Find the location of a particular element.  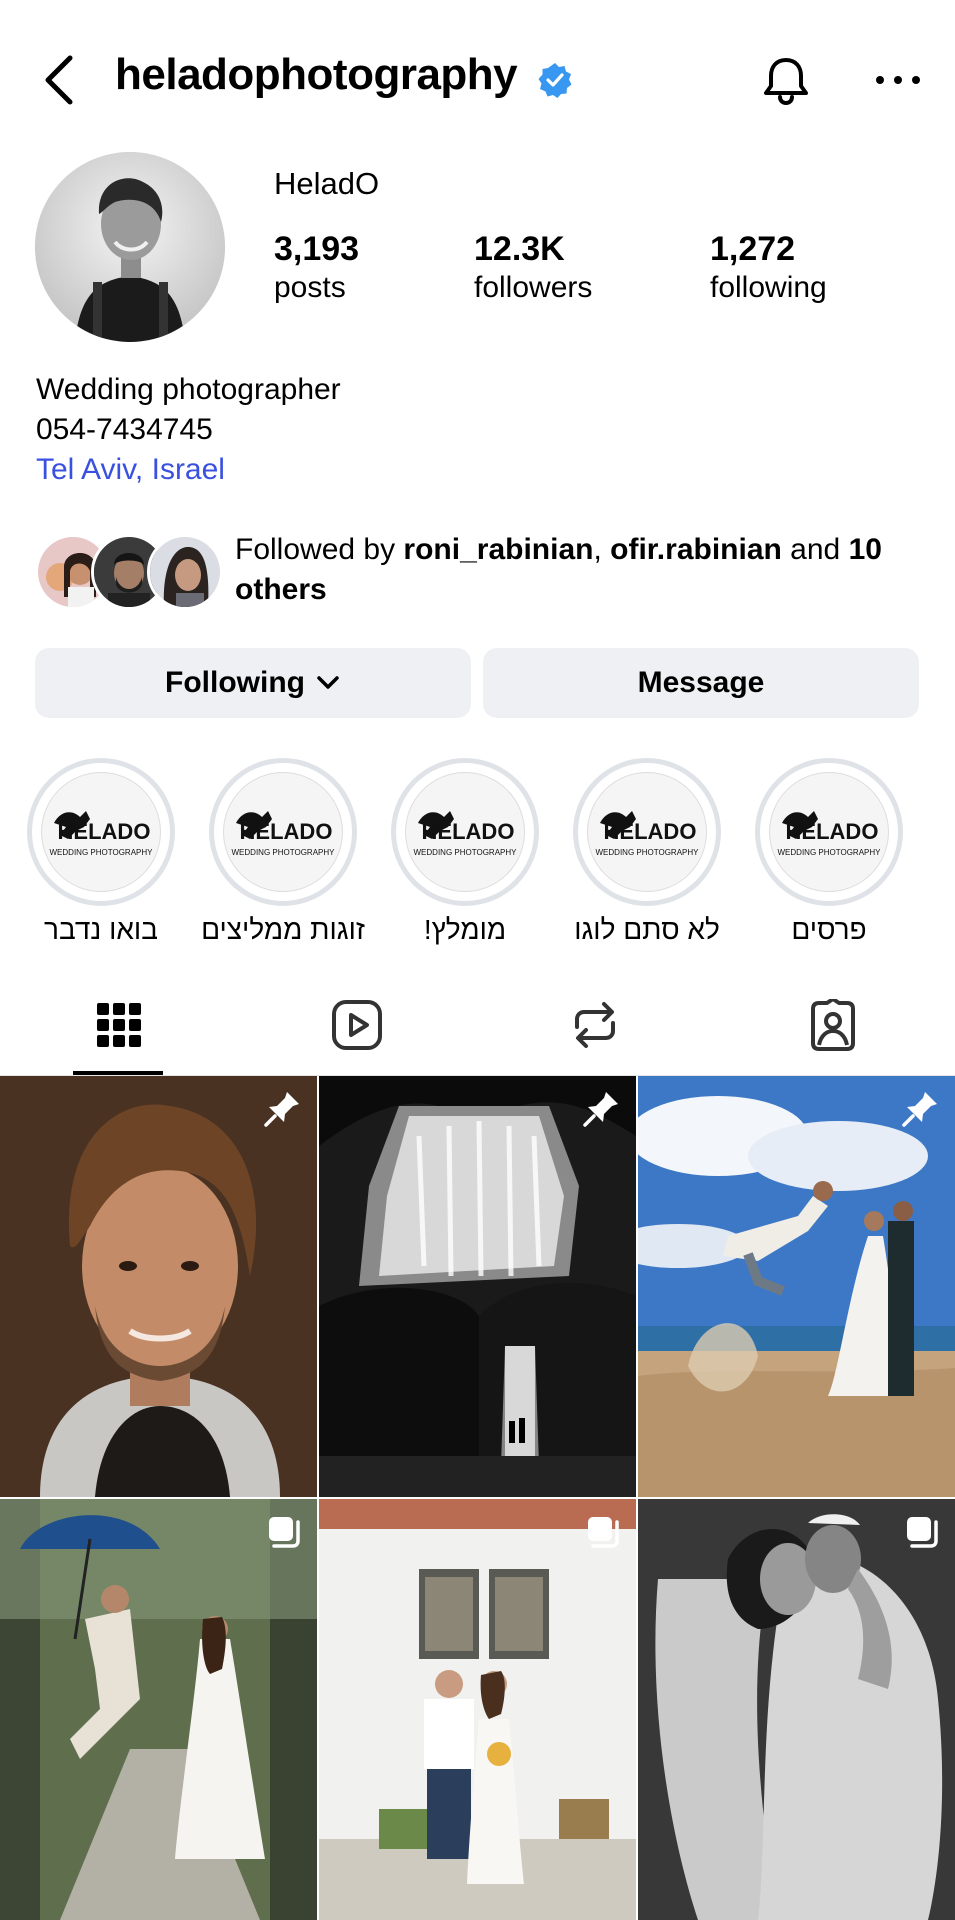

story-highlight: HELADO WEDDING PHOTOGRAPHY פרסים is located at coordinates (829, 852).